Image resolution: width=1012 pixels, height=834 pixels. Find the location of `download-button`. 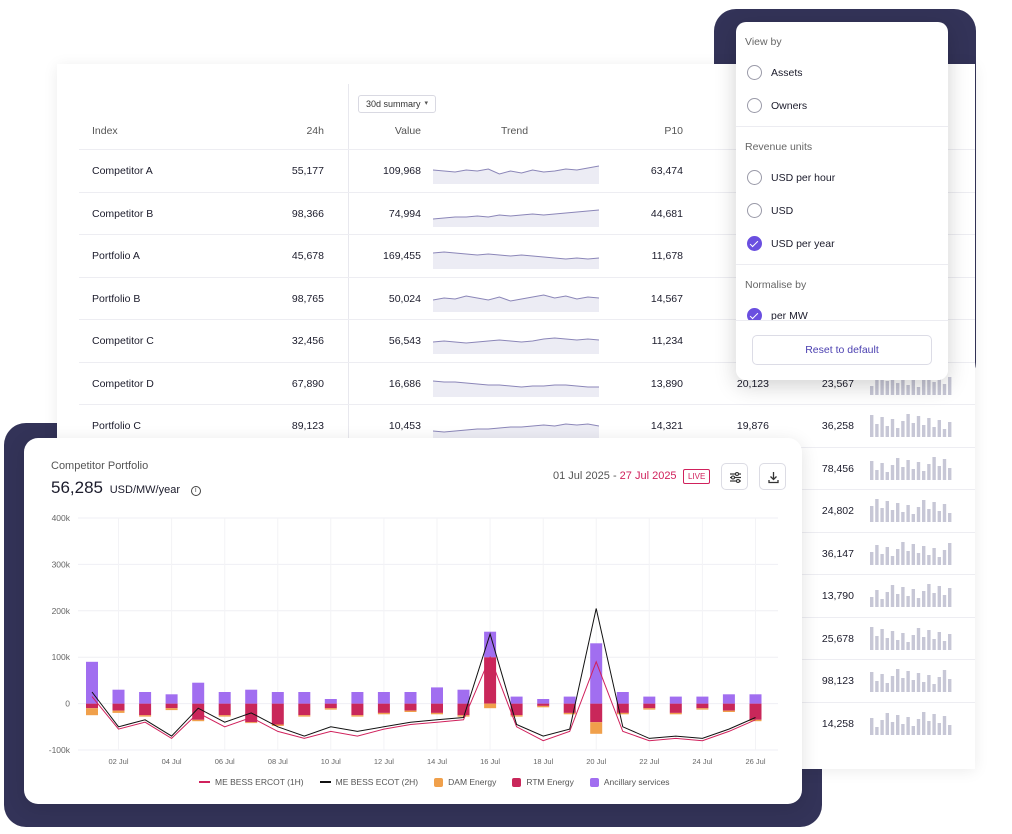

download-button is located at coordinates (772, 476).